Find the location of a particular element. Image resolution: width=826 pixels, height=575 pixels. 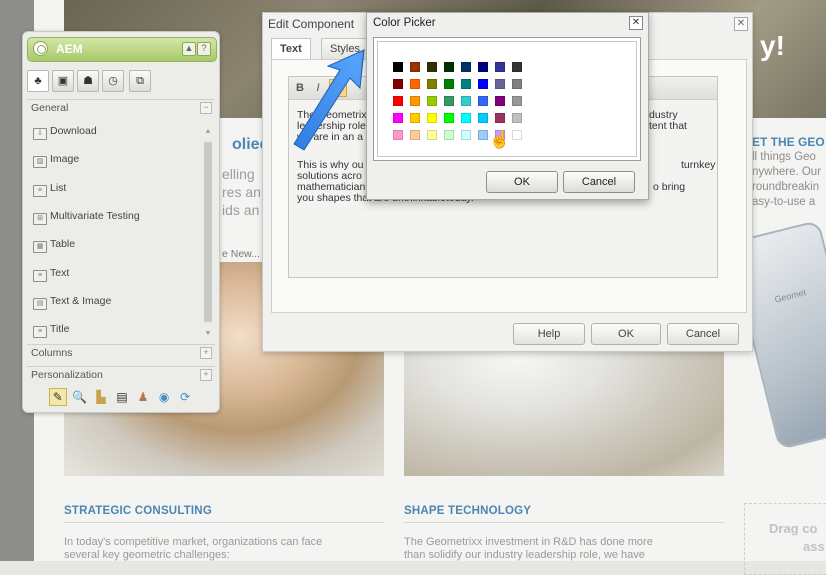

preview-icon: 🔍 is located at coordinates (80, 397).